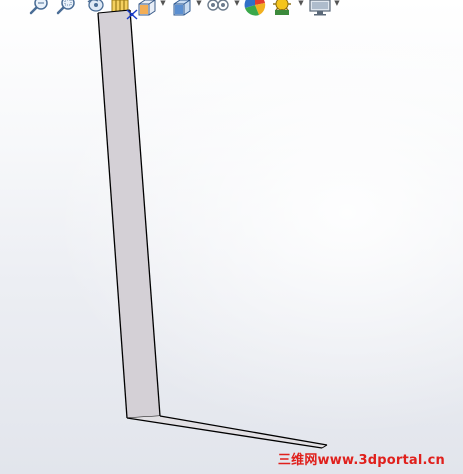 The width and height of the screenshot is (463, 474). Describe the element at coordinates (361, 460) in the screenshot. I see `watermark: 三维网www.3dportal.cn` at that location.